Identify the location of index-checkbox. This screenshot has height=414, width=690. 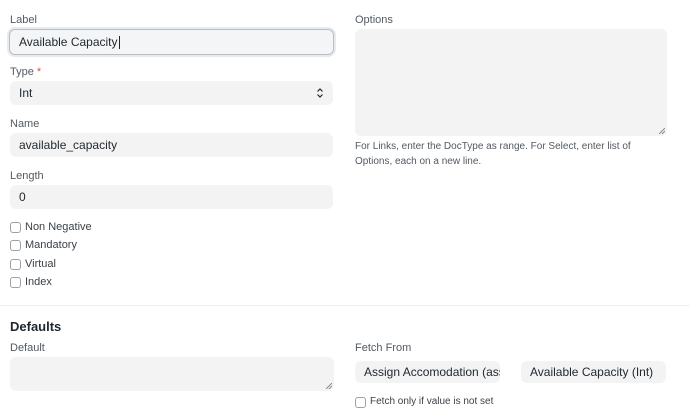
(15, 282).